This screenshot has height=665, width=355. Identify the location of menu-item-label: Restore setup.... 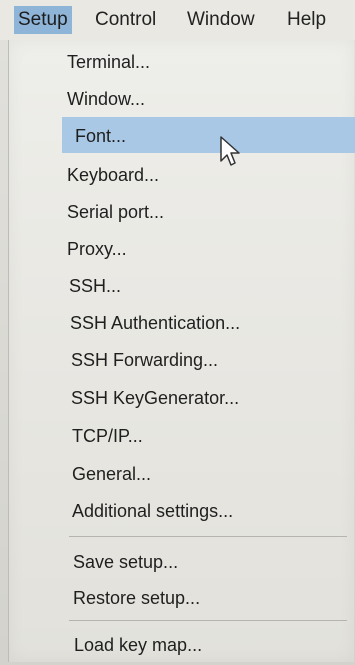
(137, 598).